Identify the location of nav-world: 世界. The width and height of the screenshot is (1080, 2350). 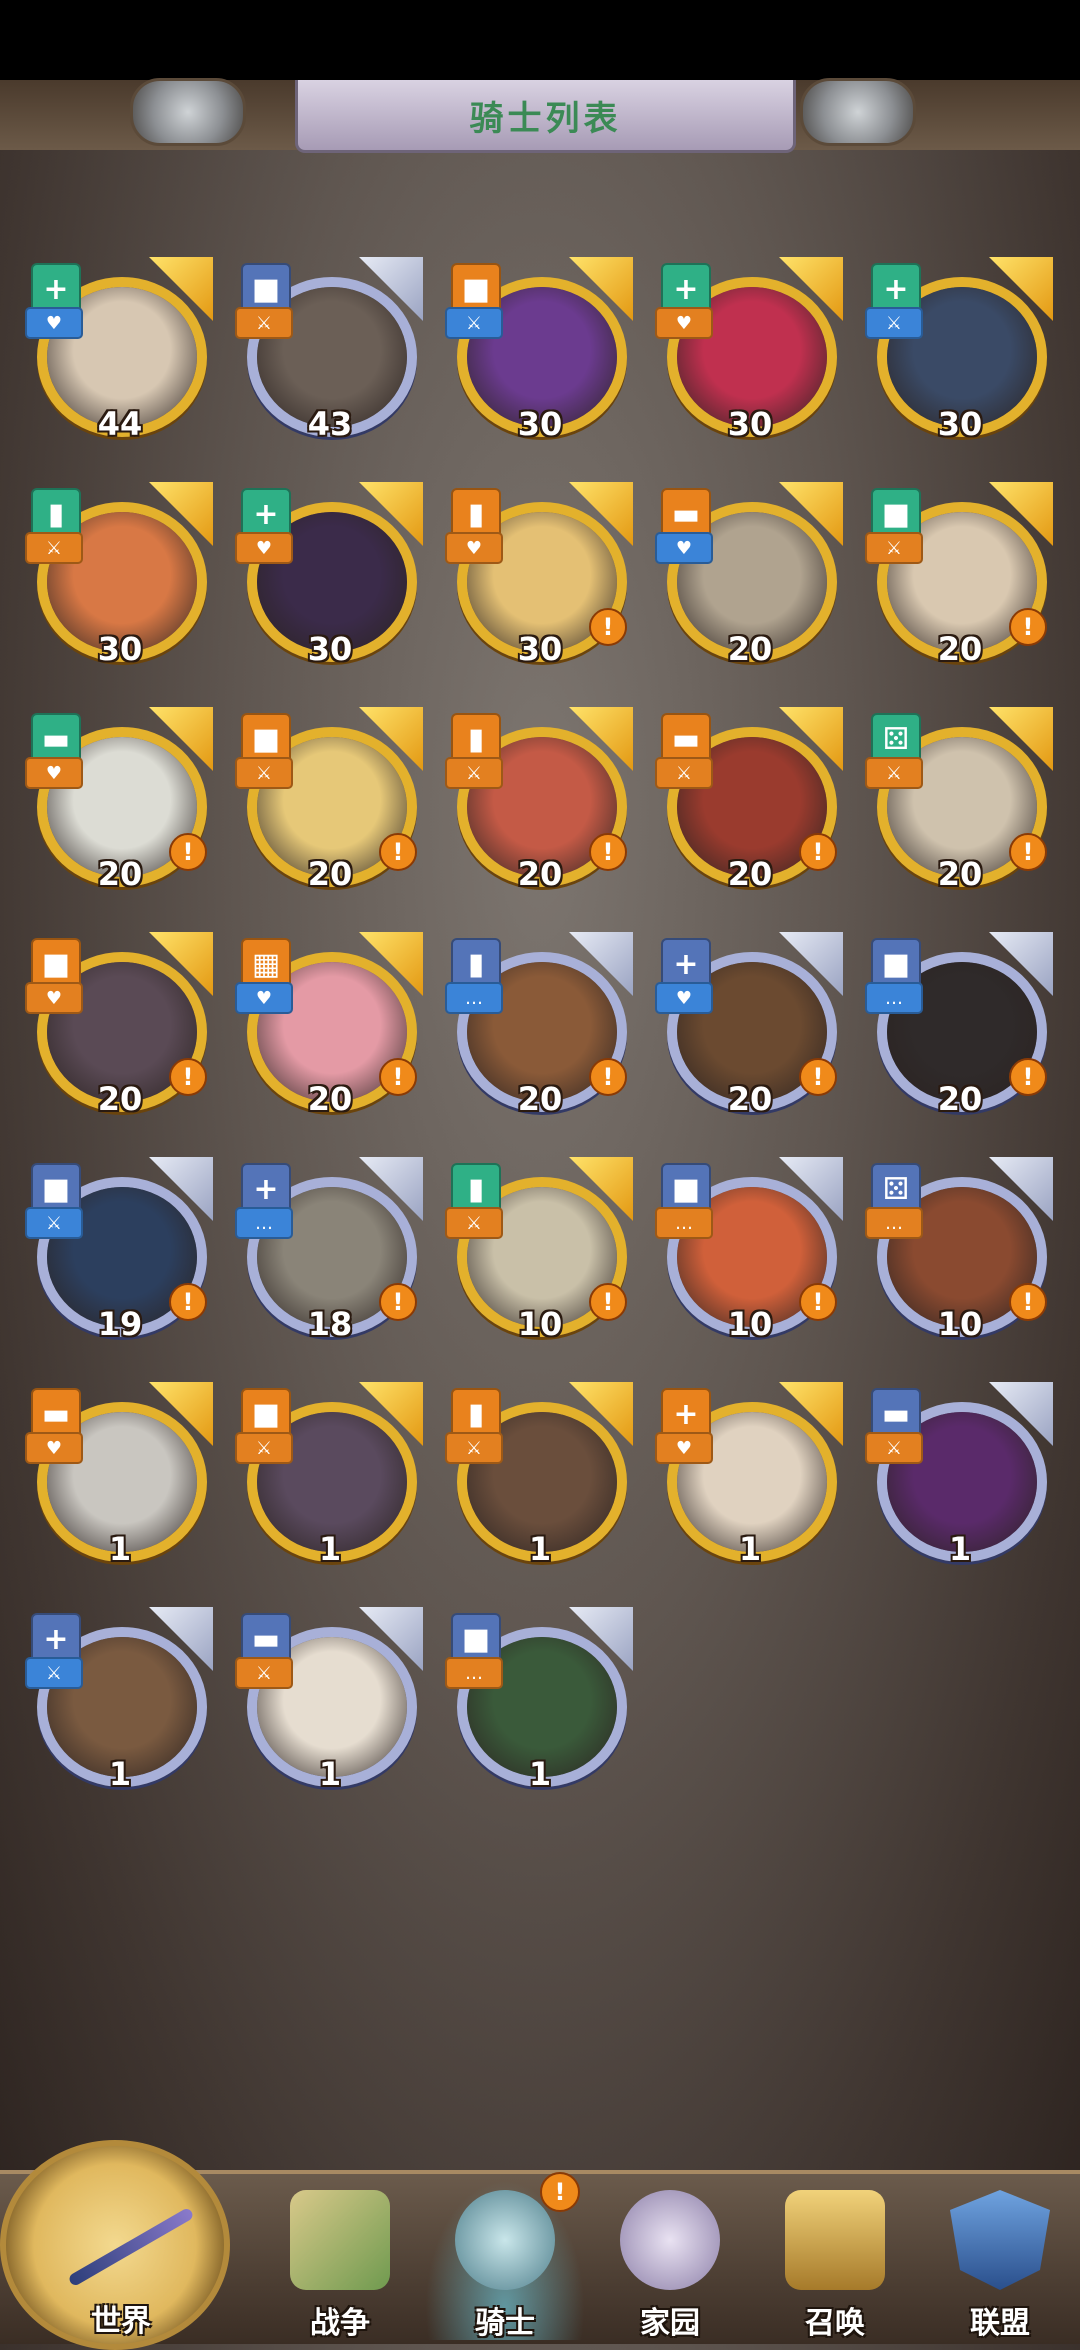
(115, 2245).